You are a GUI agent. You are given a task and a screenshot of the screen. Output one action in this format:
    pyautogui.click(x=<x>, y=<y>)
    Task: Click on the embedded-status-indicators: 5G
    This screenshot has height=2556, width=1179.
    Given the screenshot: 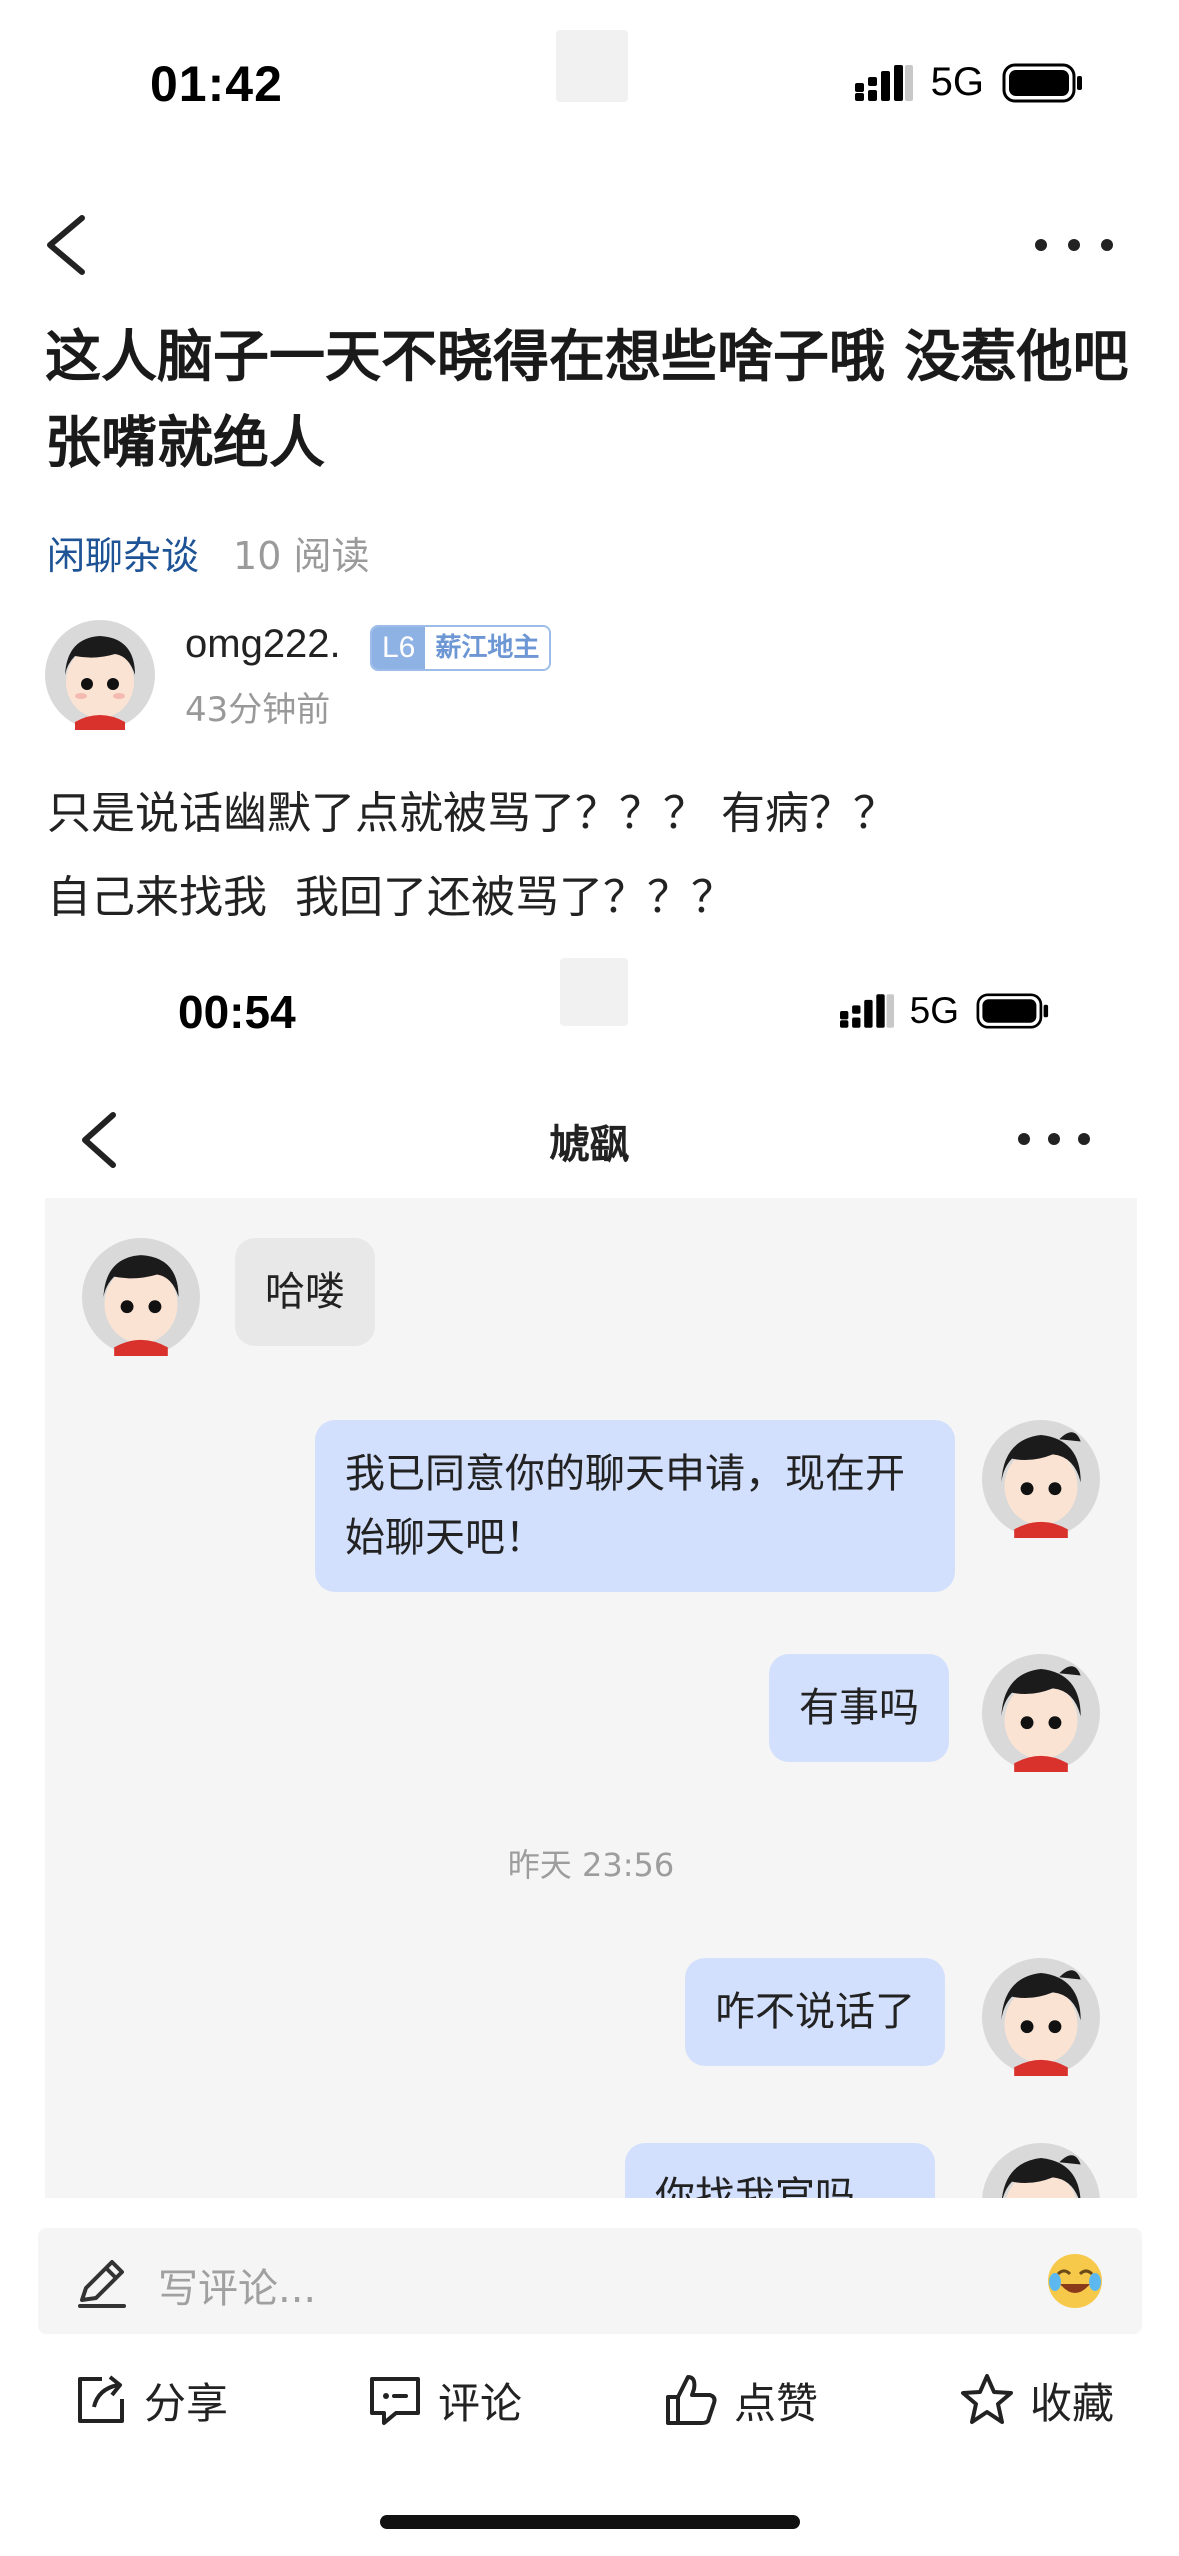 What is the action you would take?
    pyautogui.click(x=945, y=1011)
    